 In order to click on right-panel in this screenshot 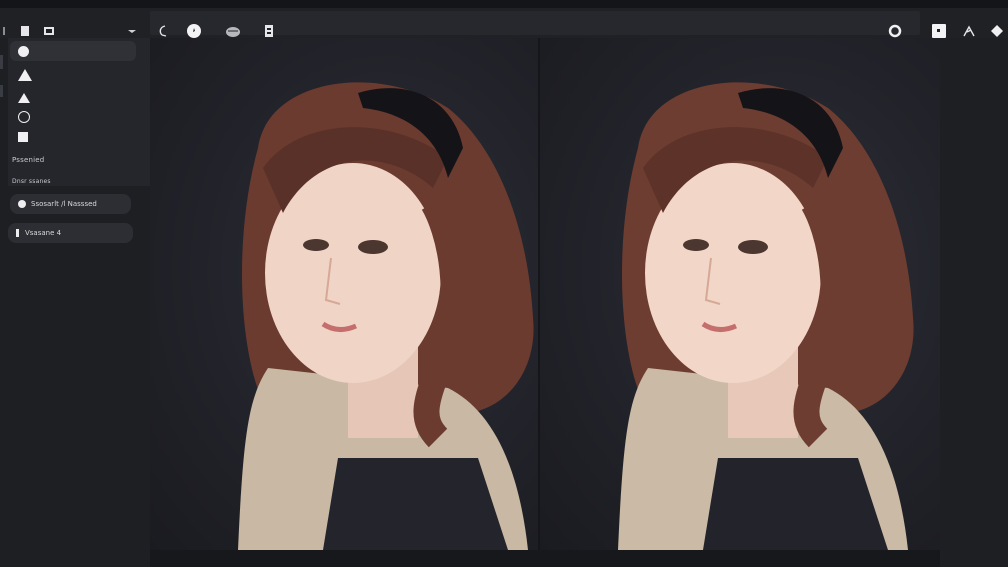, I will do `click(974, 302)`.